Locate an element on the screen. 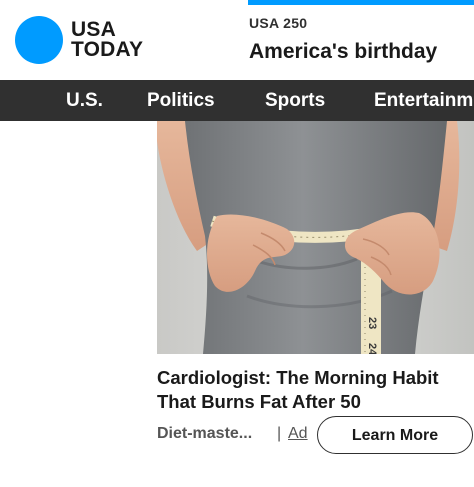 The width and height of the screenshot is (474, 487). logo-line-2: TODAY is located at coordinates (107, 49).